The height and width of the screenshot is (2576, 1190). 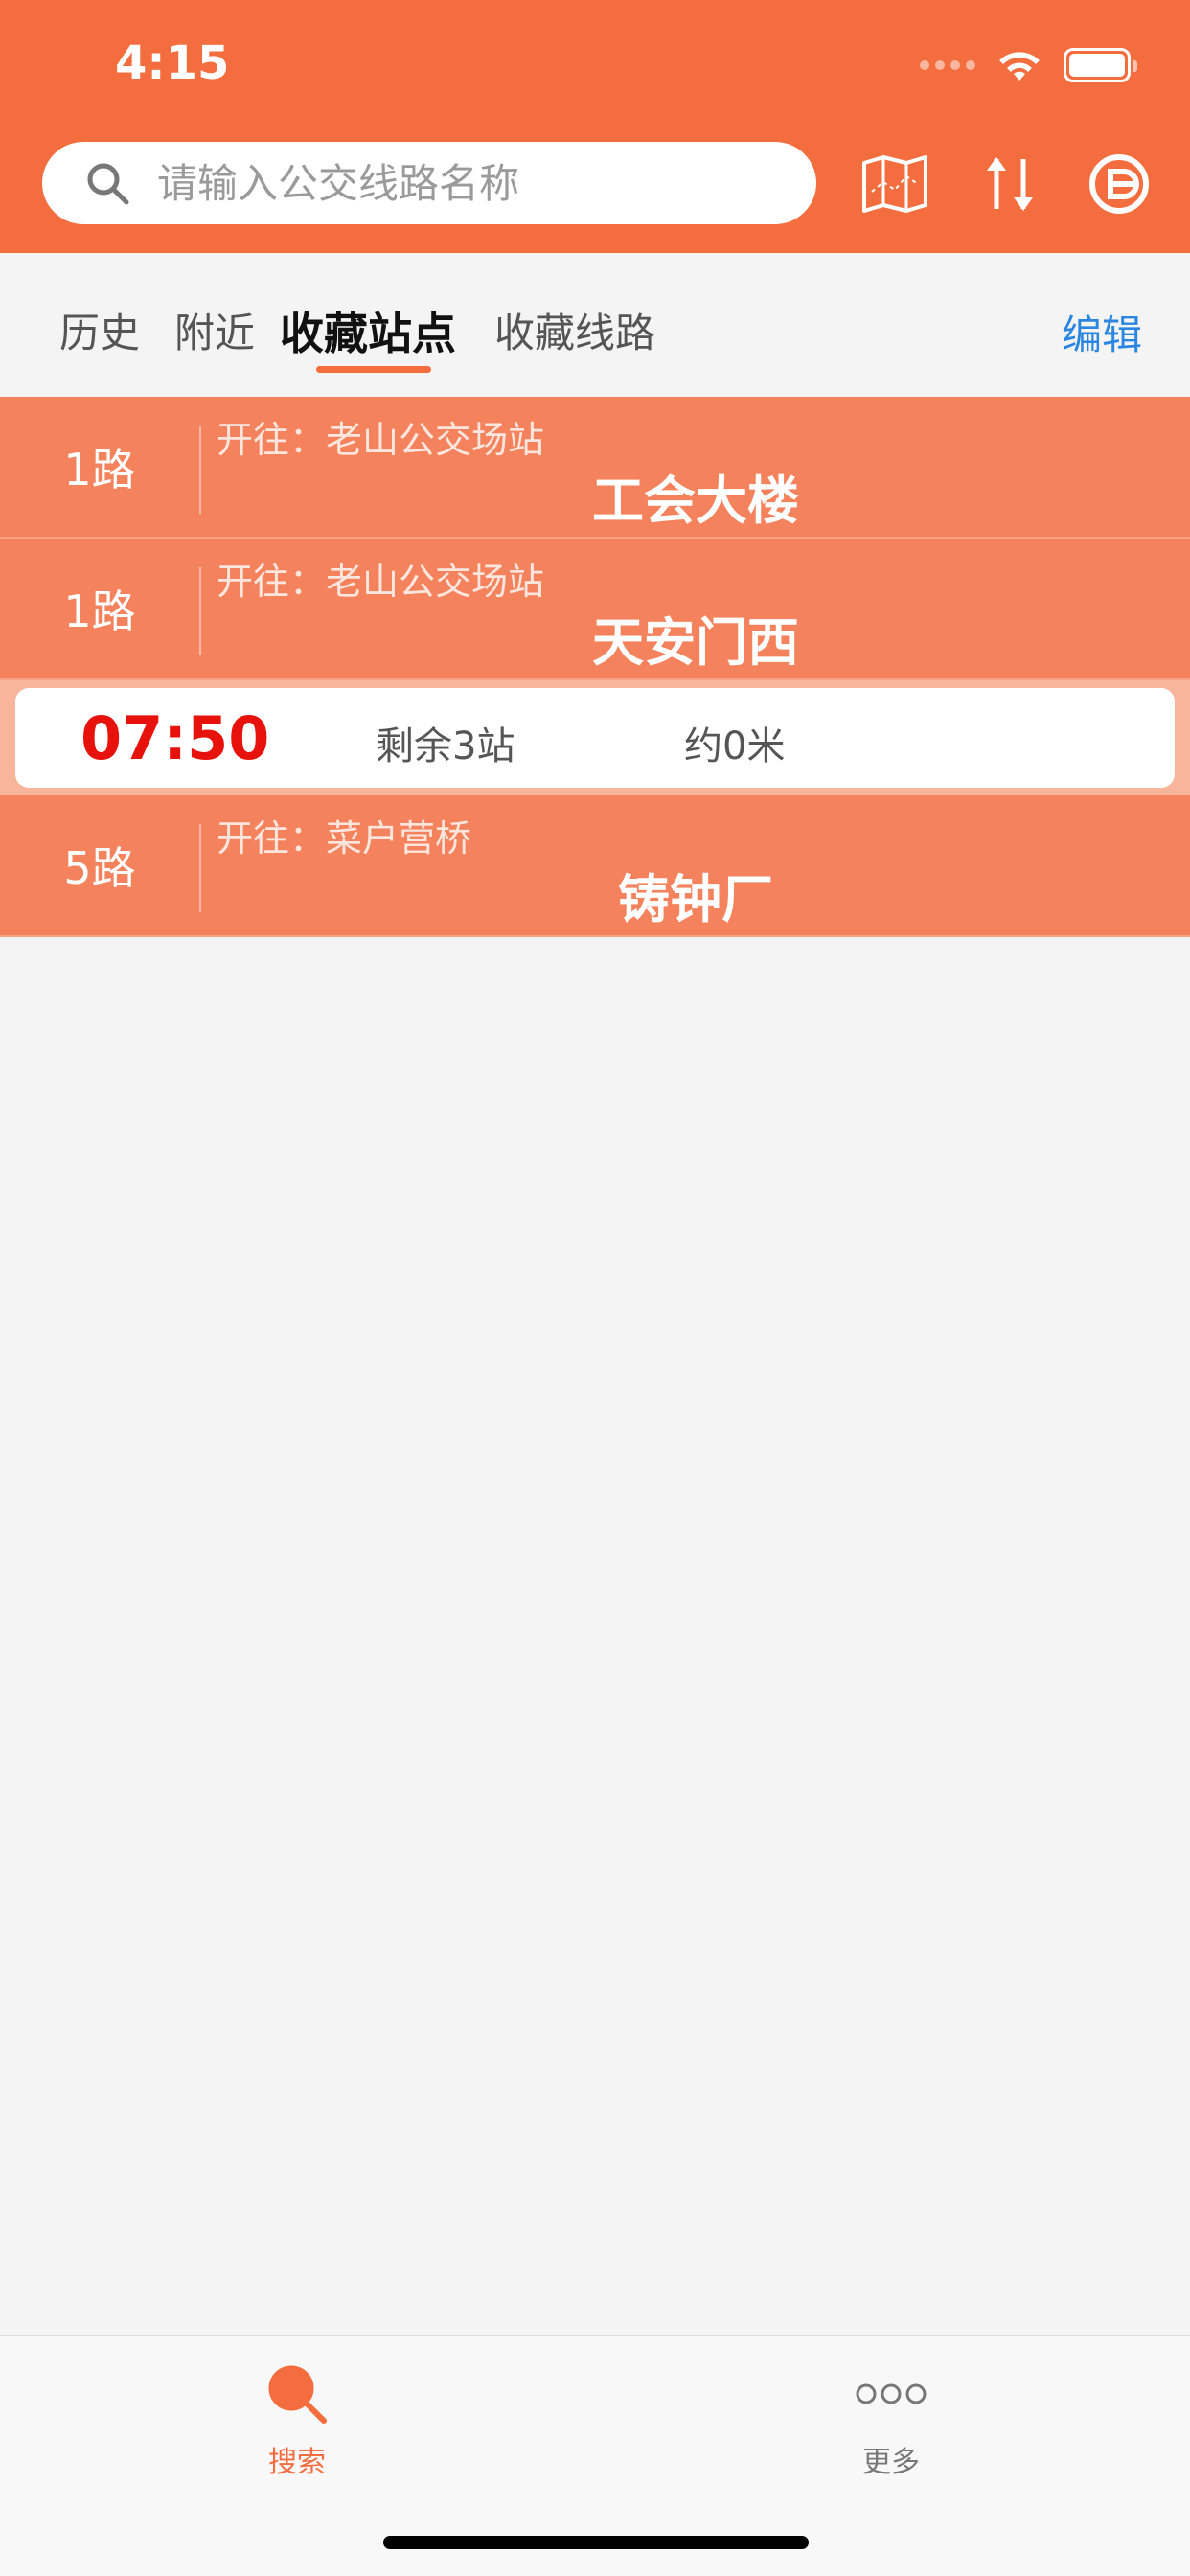 What do you see at coordinates (595, 468) in the screenshot?
I see `list-item: 1路 开往：老山公交场站 工会大楼` at bounding box center [595, 468].